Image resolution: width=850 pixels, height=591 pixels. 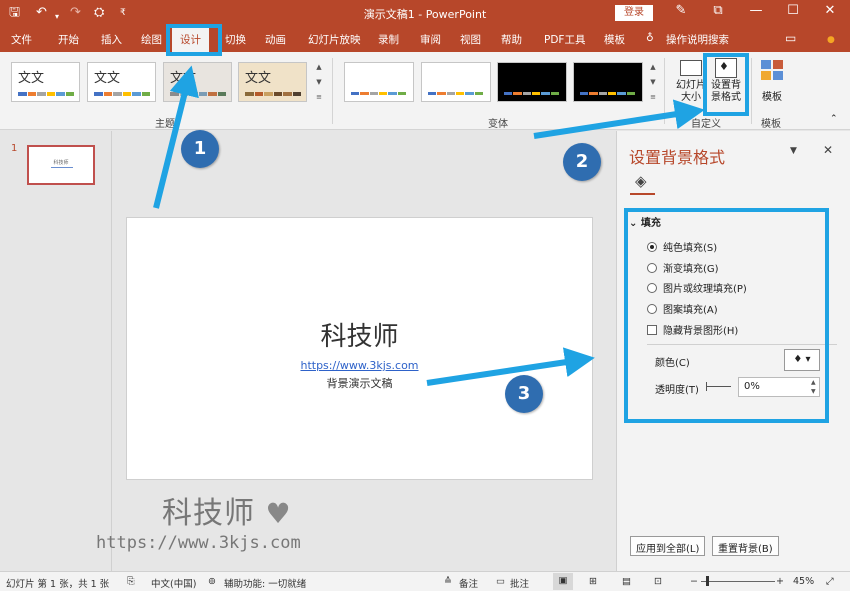 I want to click on theme-ink: 文文, so click(x=272, y=82).